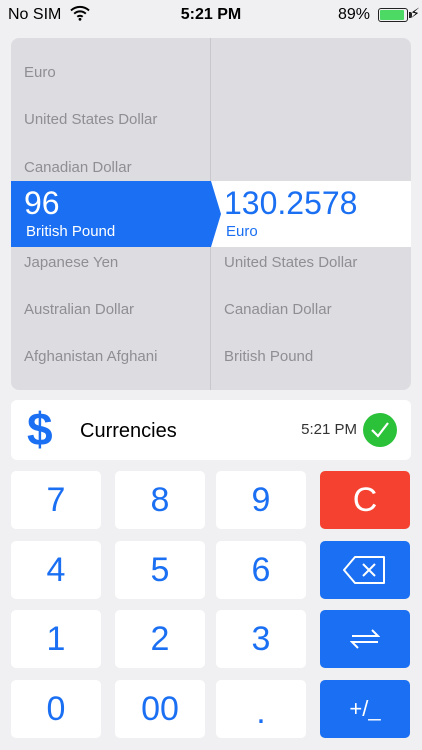  I want to click on converted-amount: 130.2578, so click(291, 203).